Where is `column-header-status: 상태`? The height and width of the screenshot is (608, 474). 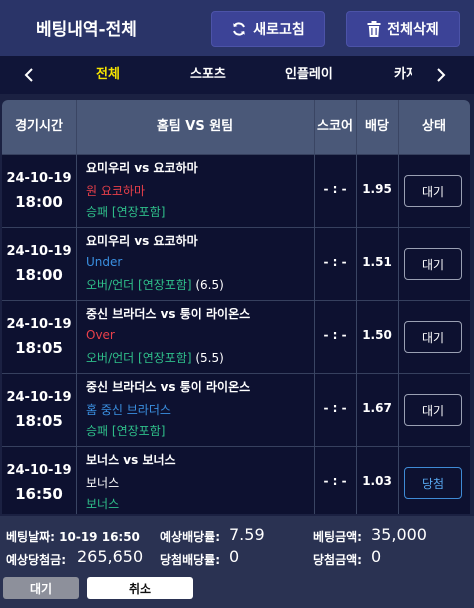 column-header-status: 상태 is located at coordinates (434, 126).